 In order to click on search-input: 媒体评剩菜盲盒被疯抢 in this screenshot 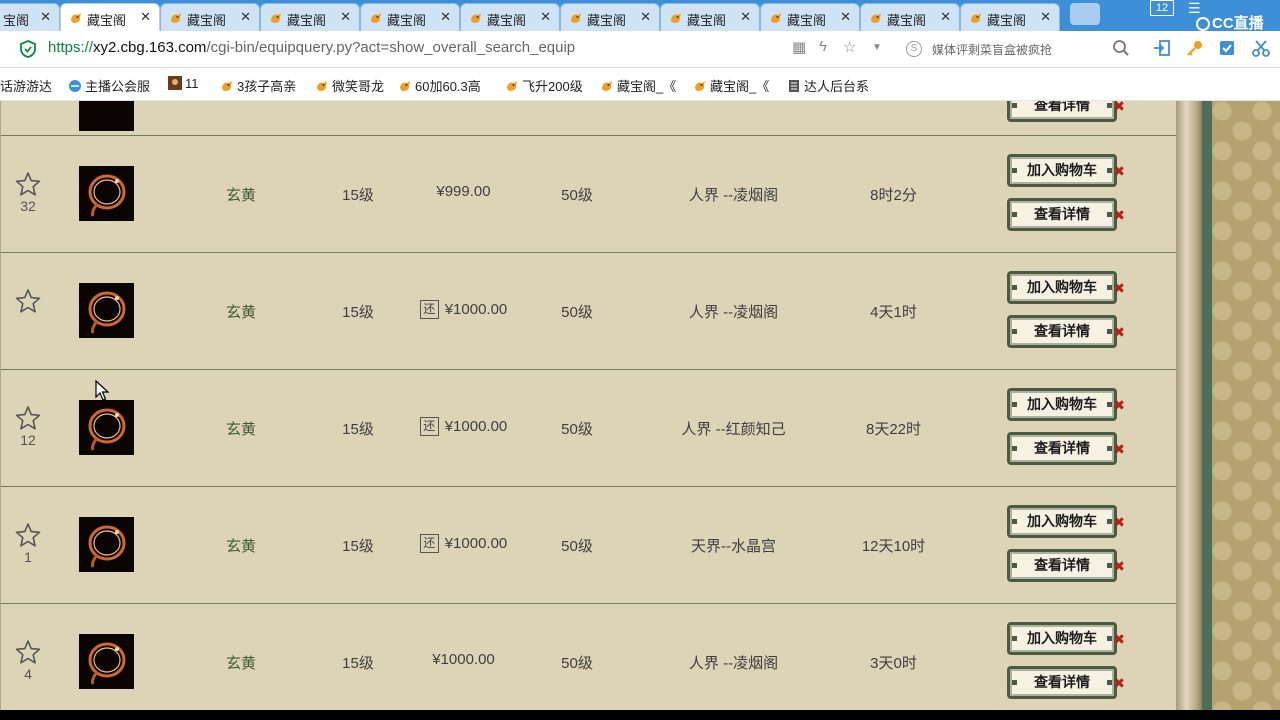, I will do `click(992, 49)`.